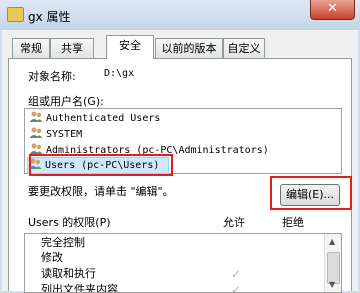 The image size is (360, 293). Describe the element at coordinates (52, 76) in the screenshot. I see `object-name-label: 对象名称:` at that location.